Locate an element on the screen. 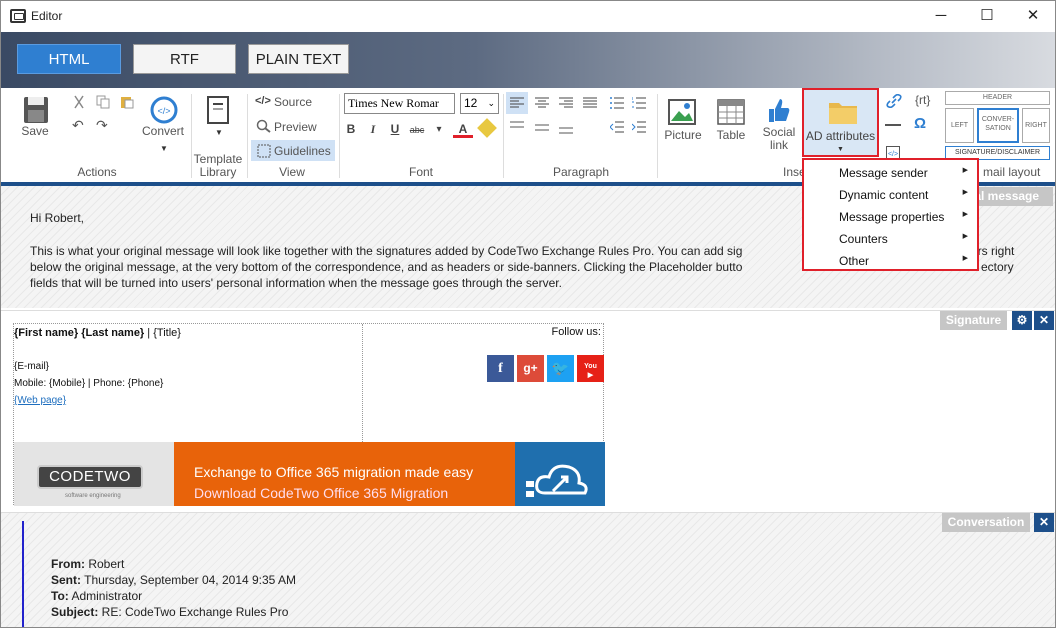  justify-icon is located at coordinates (590, 103).